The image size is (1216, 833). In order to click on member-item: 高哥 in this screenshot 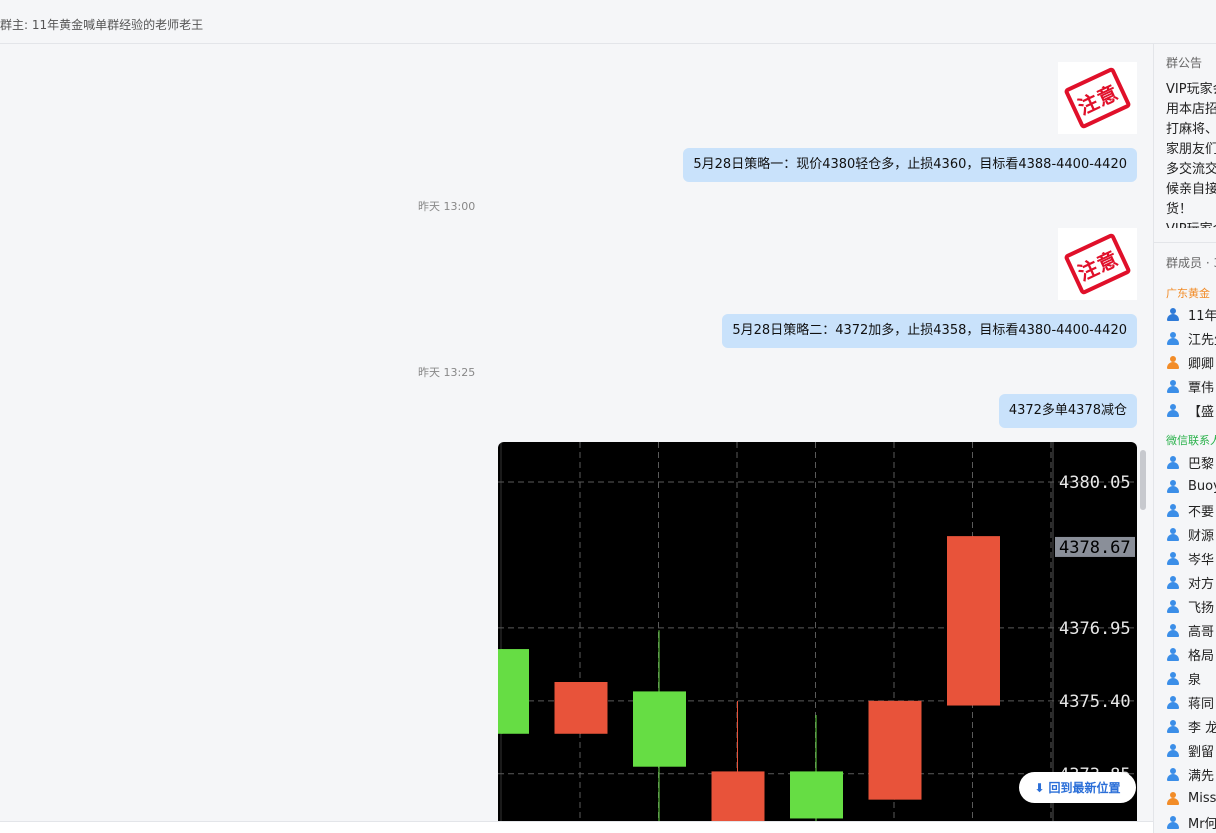, I will do `click(1190, 630)`.